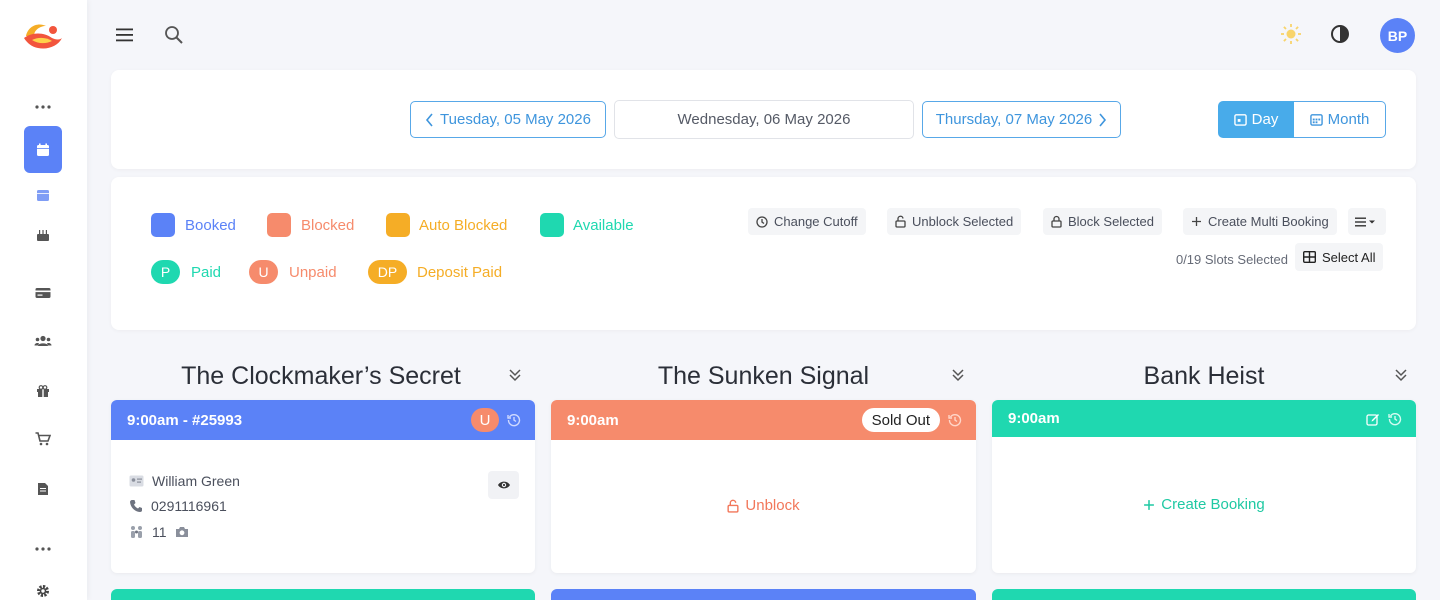  I want to click on view-day-button: Day, so click(1256, 119).